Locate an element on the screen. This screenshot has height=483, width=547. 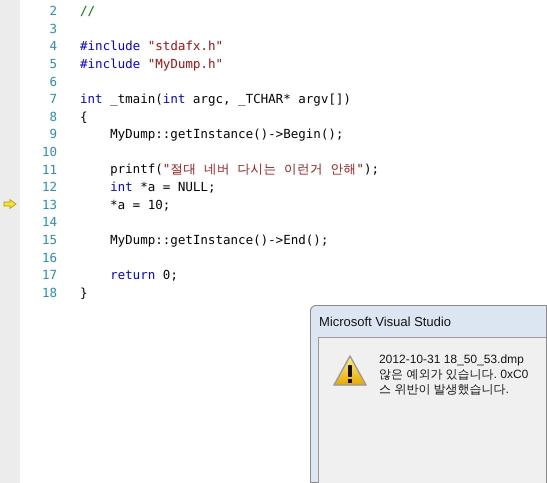
code-line: // is located at coordinates (88, 10).